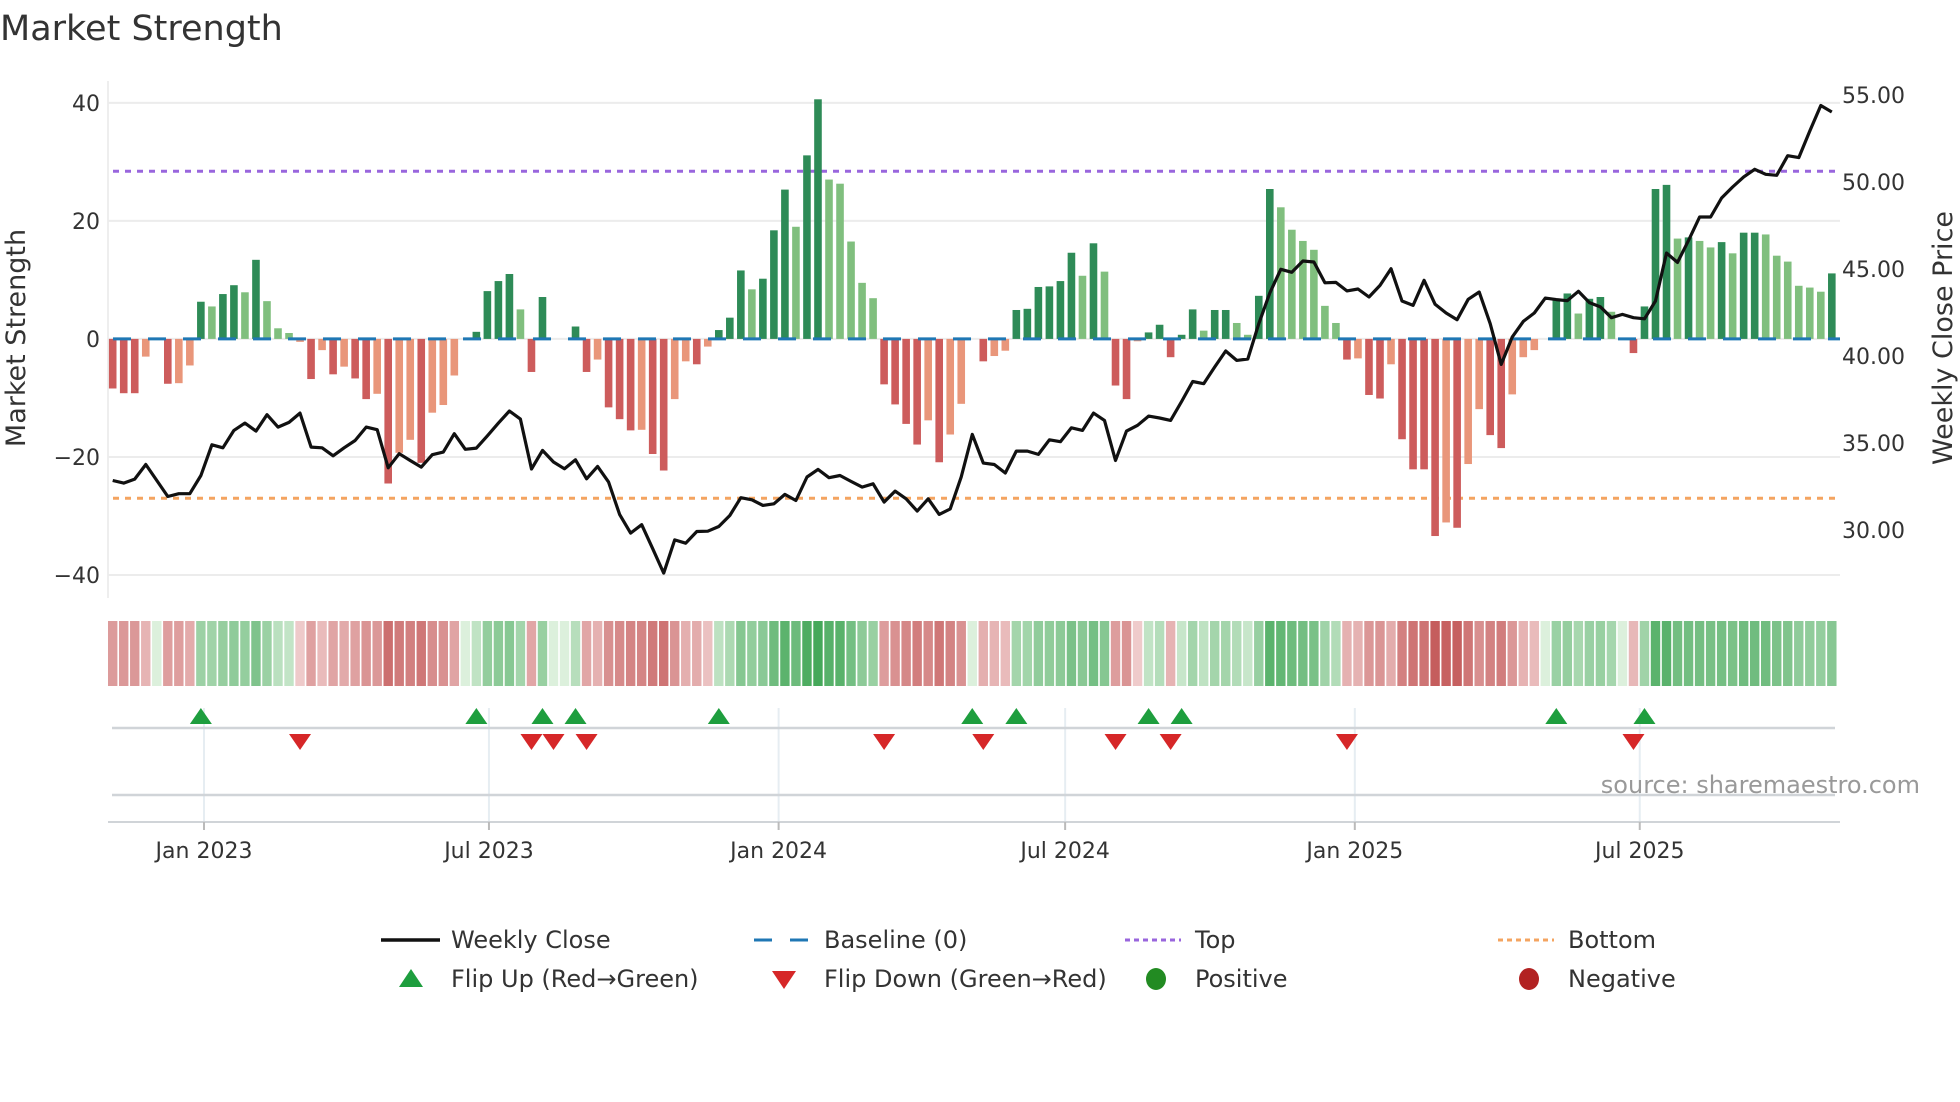 This screenshot has width=1960, height=1102. What do you see at coordinates (93, 340) in the screenshot?
I see `y-tick-label: 0` at bounding box center [93, 340].